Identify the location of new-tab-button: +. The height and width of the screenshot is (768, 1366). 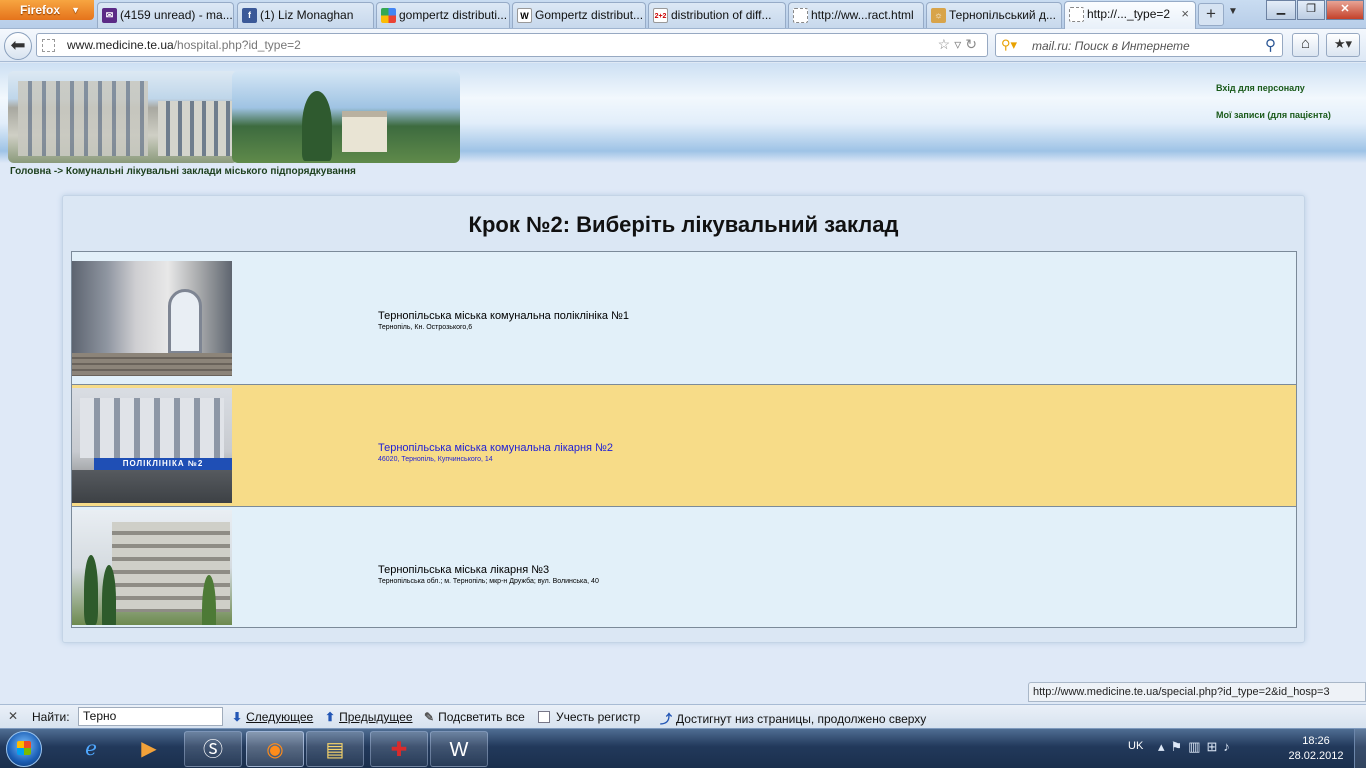
(1211, 14).